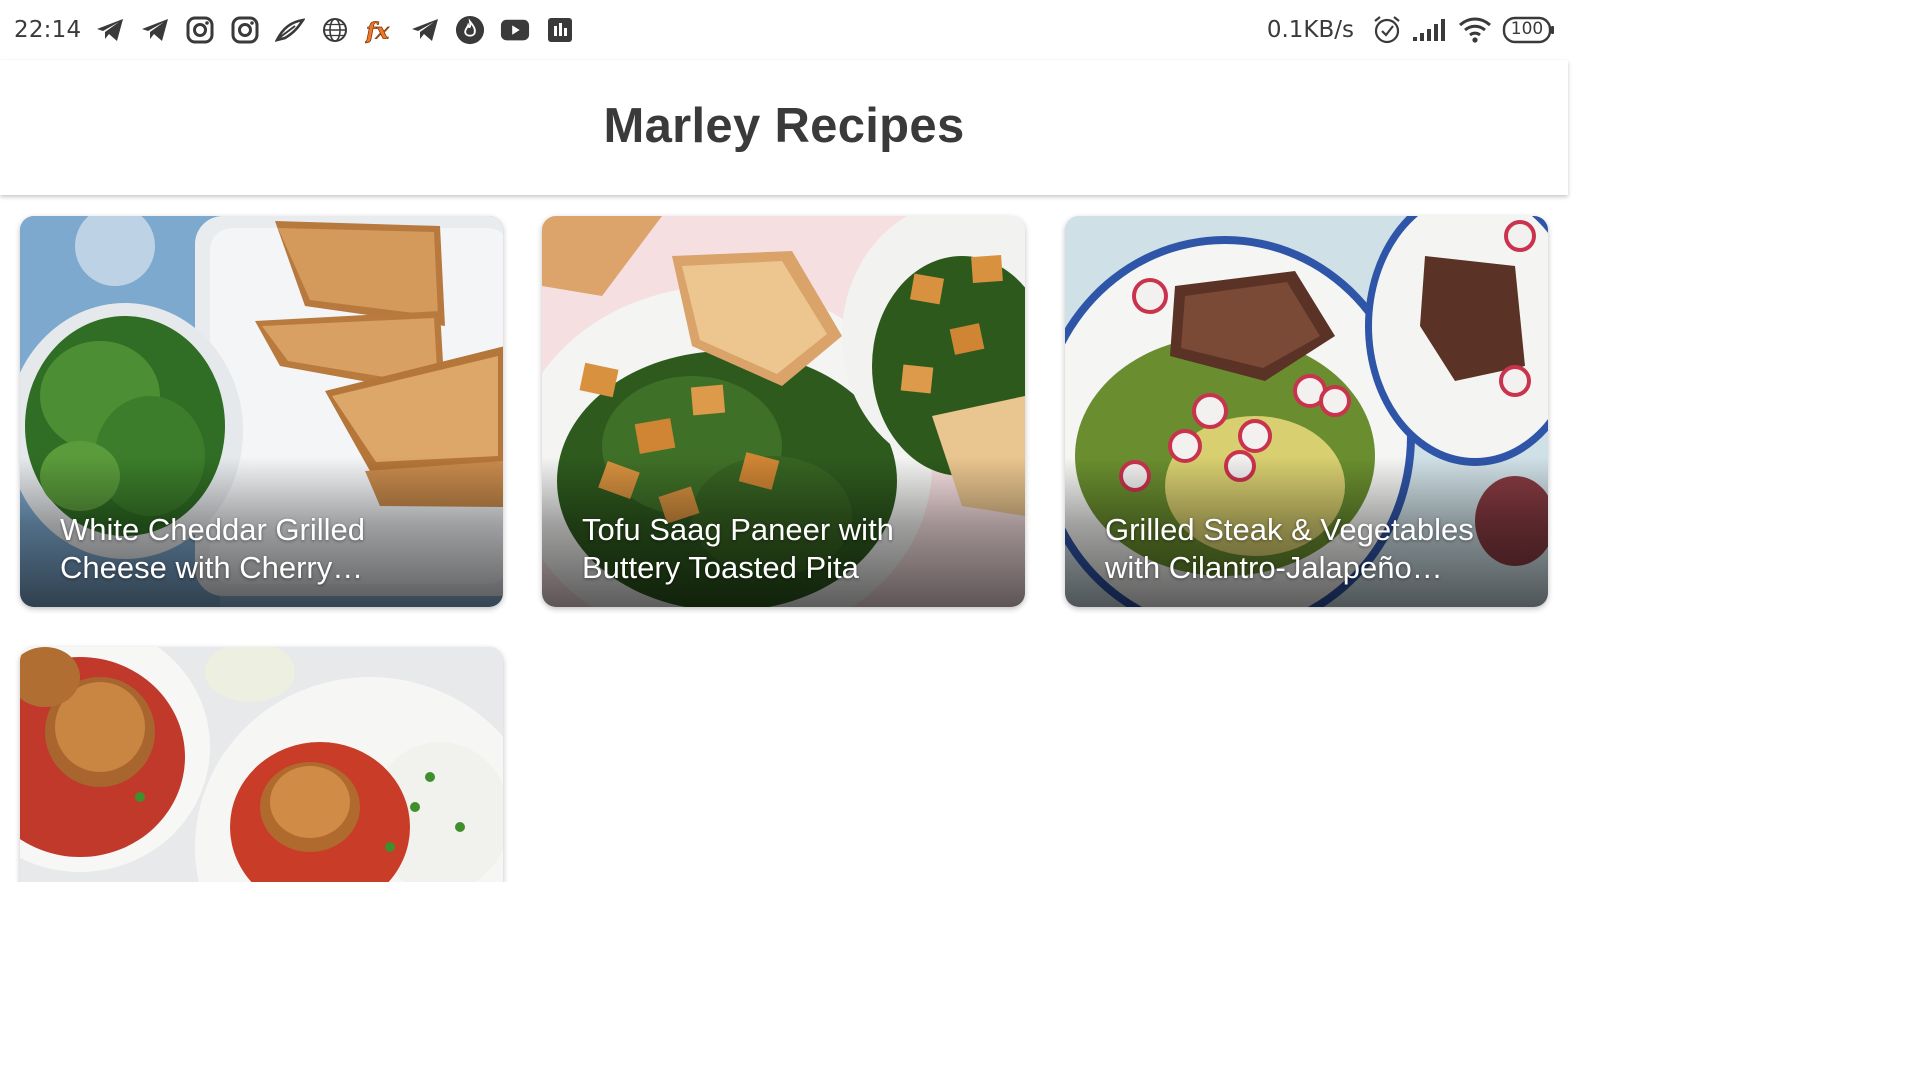  I want to click on battery-icon: 100, so click(1529, 30).